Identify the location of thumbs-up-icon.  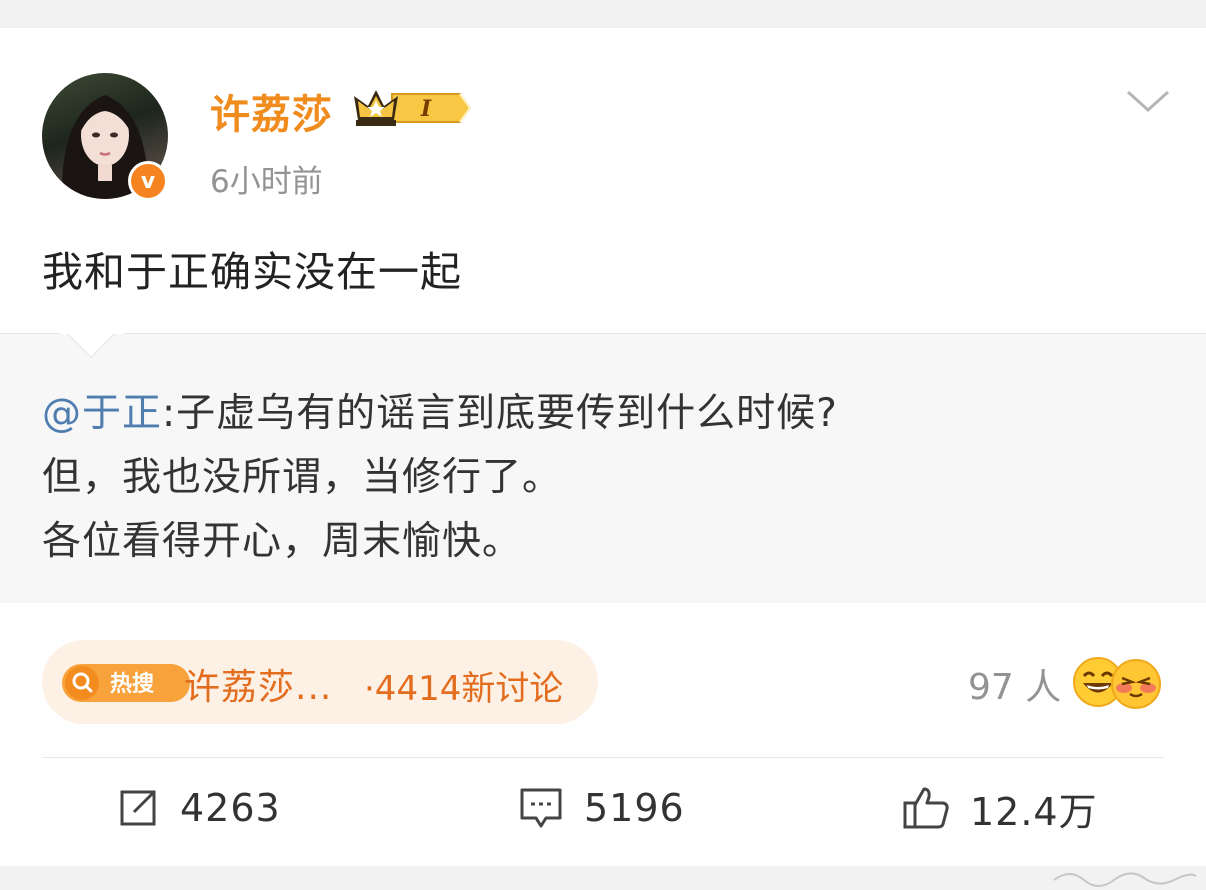
(926, 808).